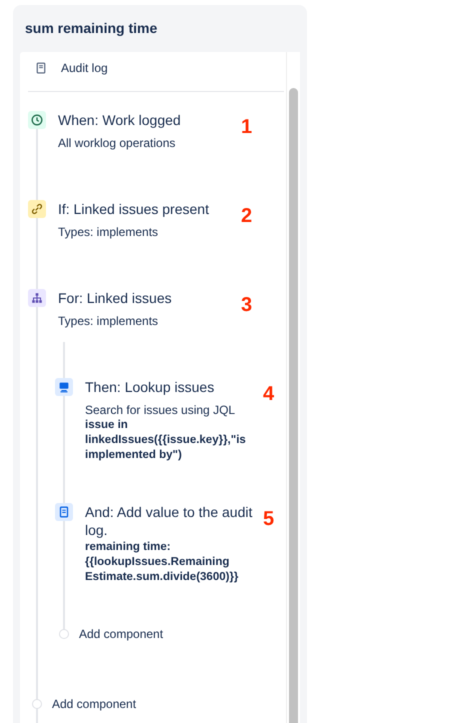  I want to click on link-icon, so click(37, 209).